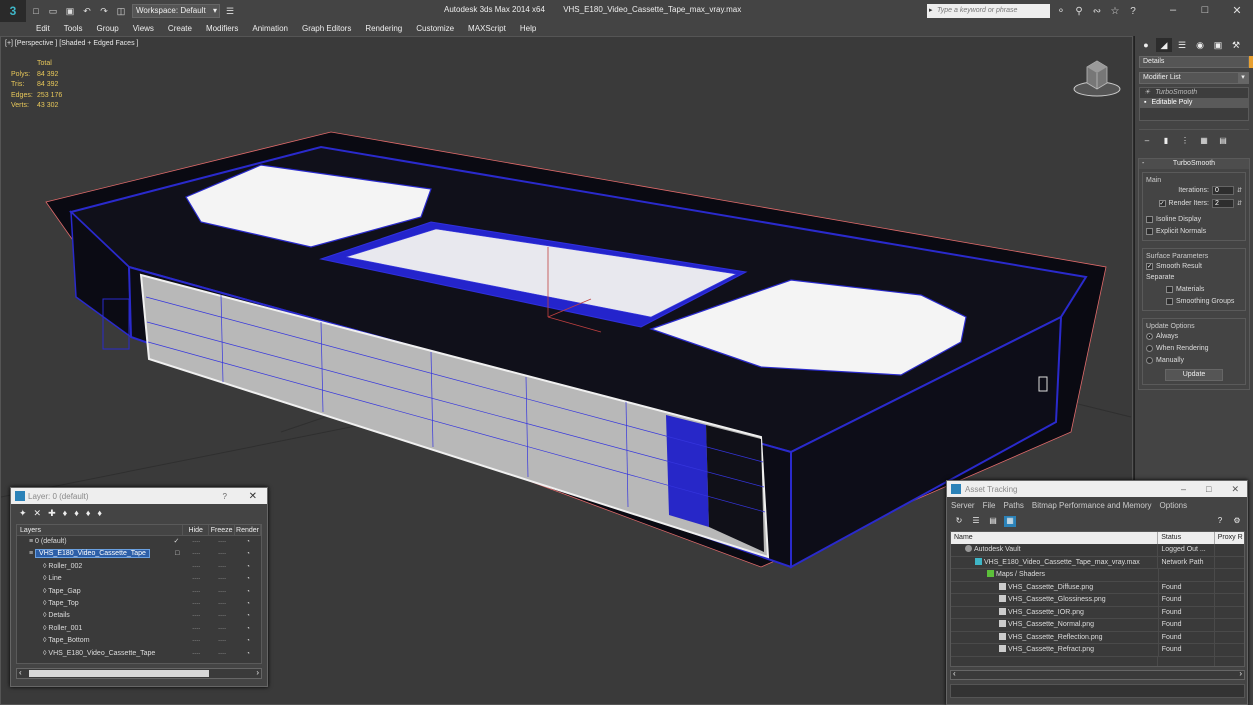  What do you see at coordinates (1149, 219) in the screenshot?
I see `isoline-checkbox` at bounding box center [1149, 219].